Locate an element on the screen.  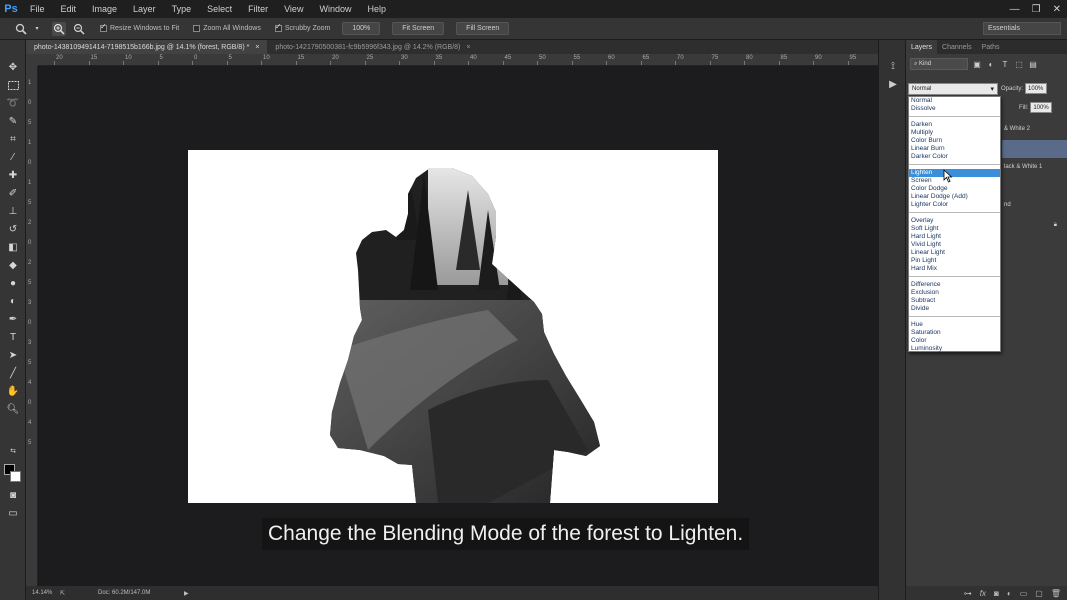
blend-option-screen: Screen is located at coordinates (954, 181).